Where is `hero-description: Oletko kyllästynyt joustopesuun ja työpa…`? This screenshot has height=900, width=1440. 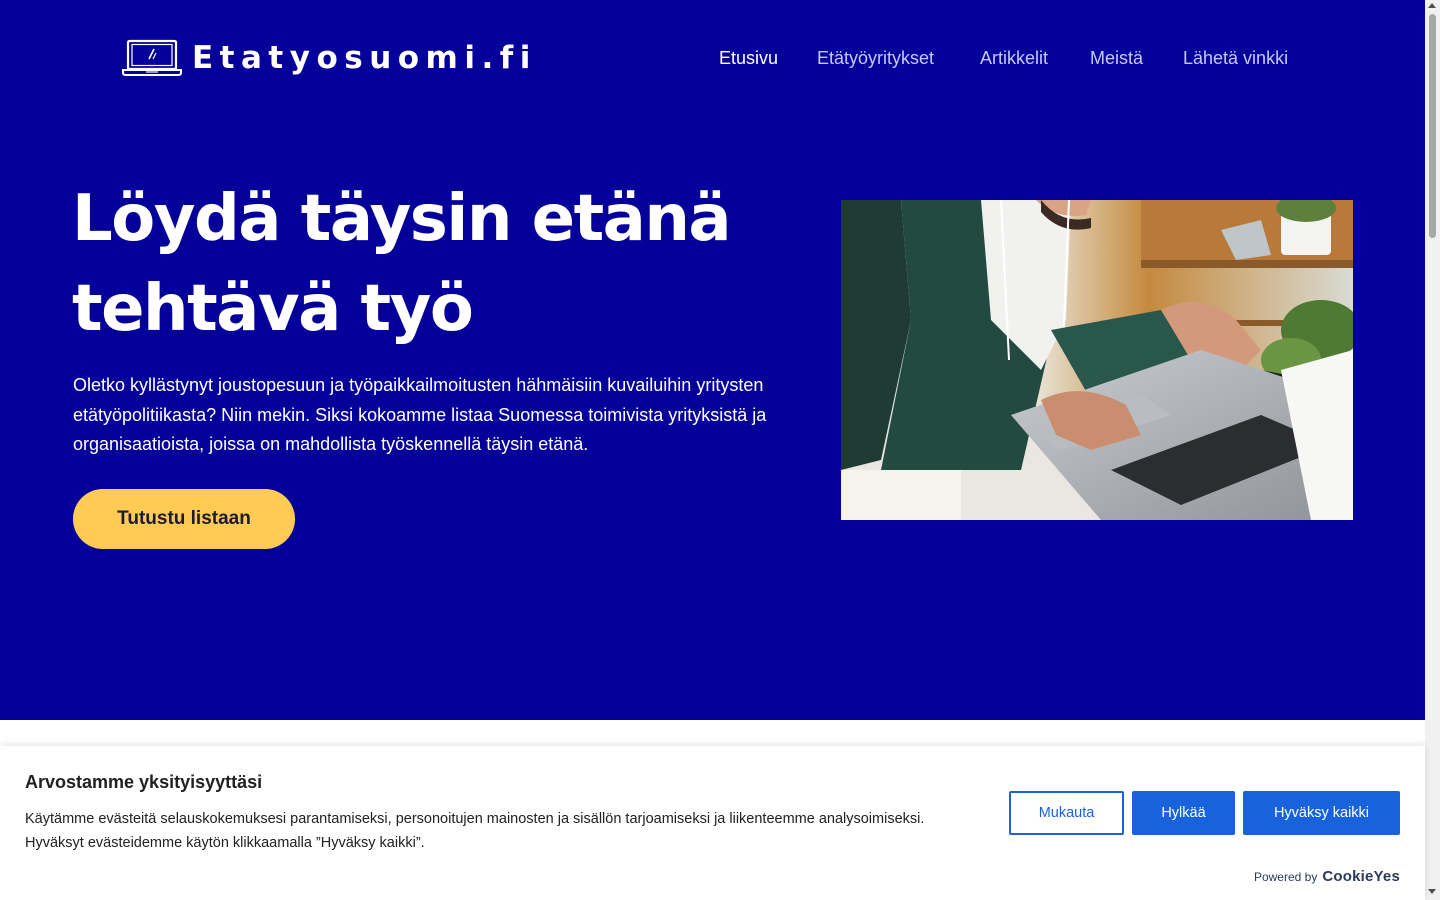
hero-description: Oletko kyllästynyt joustopesuun ja työpa… is located at coordinates (420, 414).